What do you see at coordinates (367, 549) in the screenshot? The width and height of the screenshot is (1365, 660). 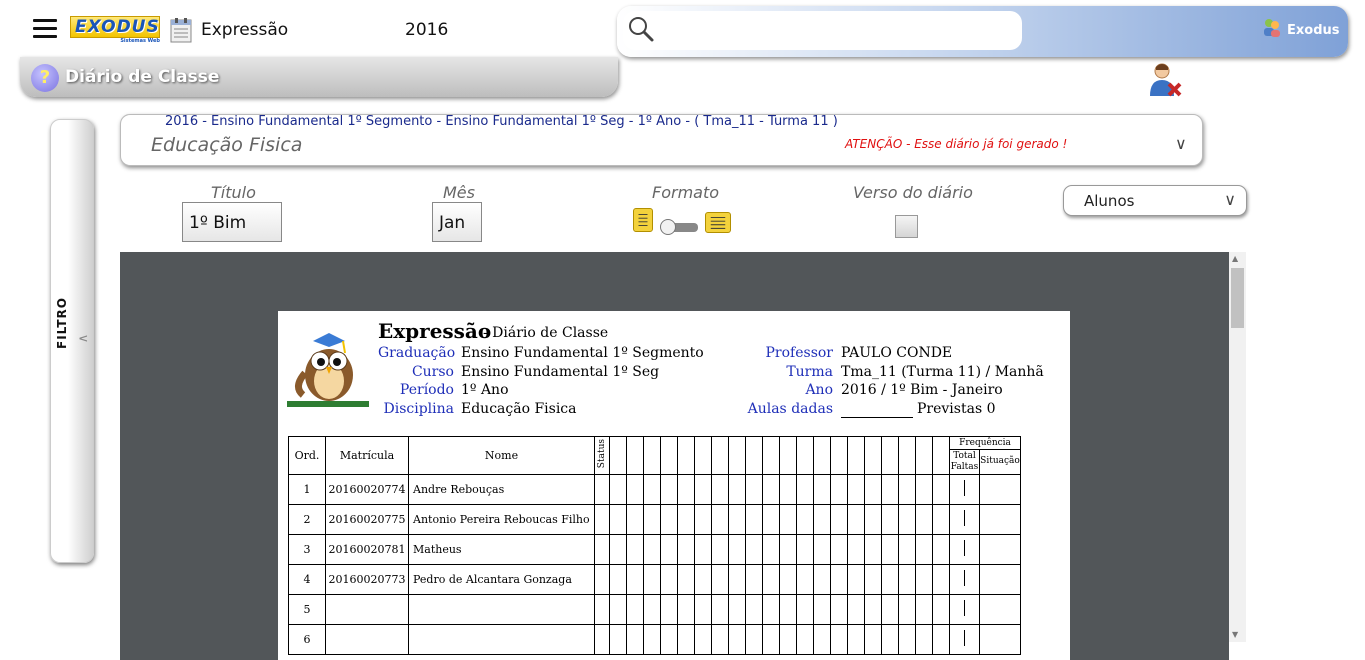 I see `cell-matricula: 20160020781` at bounding box center [367, 549].